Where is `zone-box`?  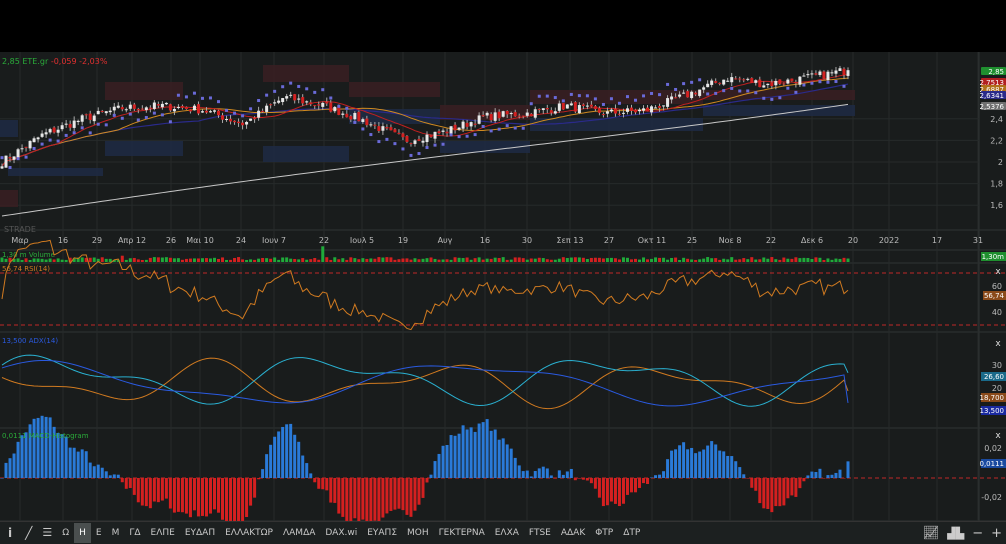
zone-box is located at coordinates (144, 91).